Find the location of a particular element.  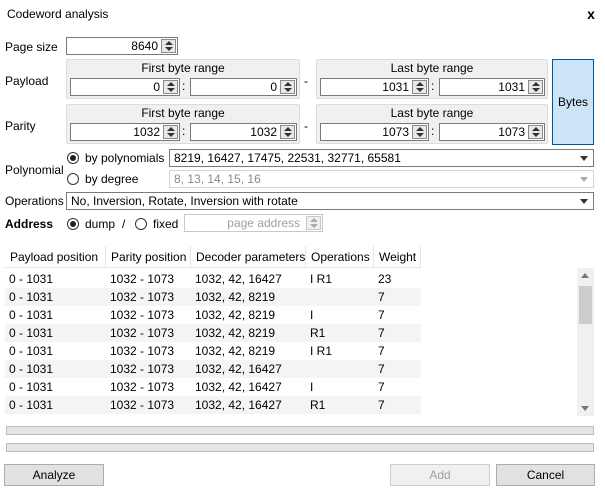

page-size-stepper: 8640 is located at coordinates (122, 46).